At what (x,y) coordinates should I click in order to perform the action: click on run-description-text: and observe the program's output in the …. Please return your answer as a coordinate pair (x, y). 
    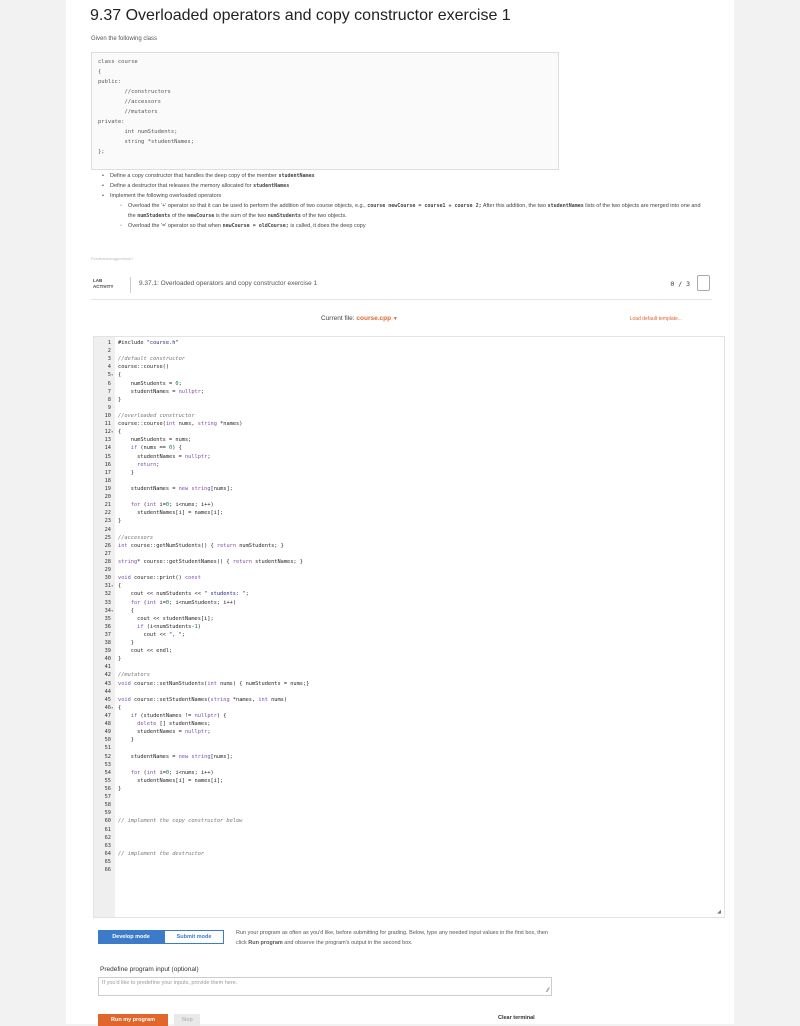
    Looking at the image, I should click on (347, 943).